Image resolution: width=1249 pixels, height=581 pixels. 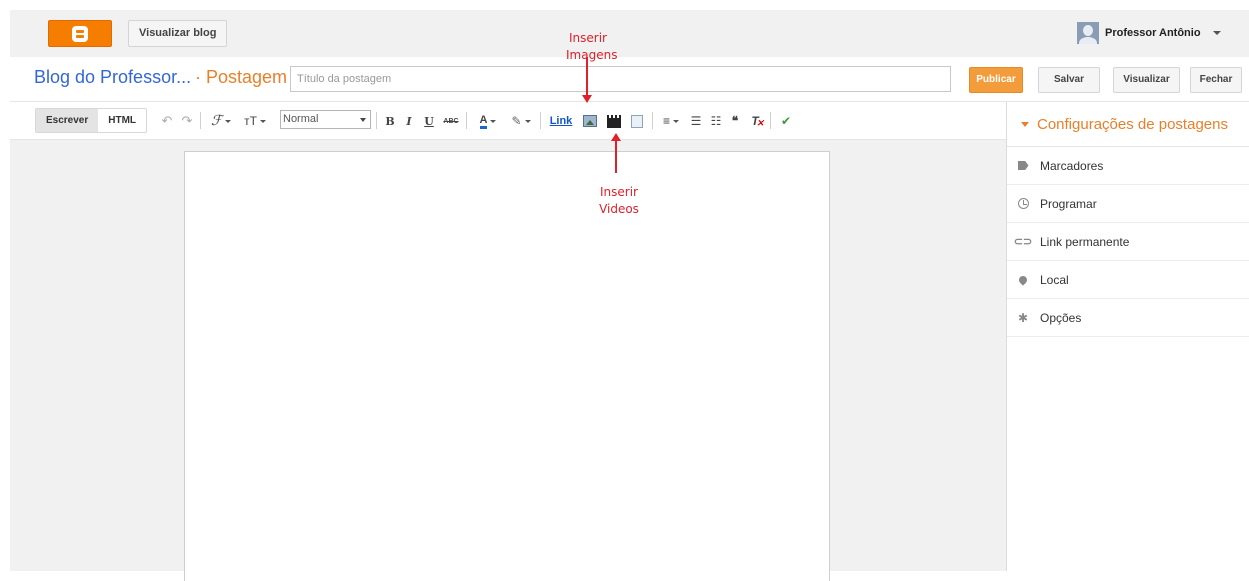 I want to click on text-color-icon: A, so click(x=483, y=121).